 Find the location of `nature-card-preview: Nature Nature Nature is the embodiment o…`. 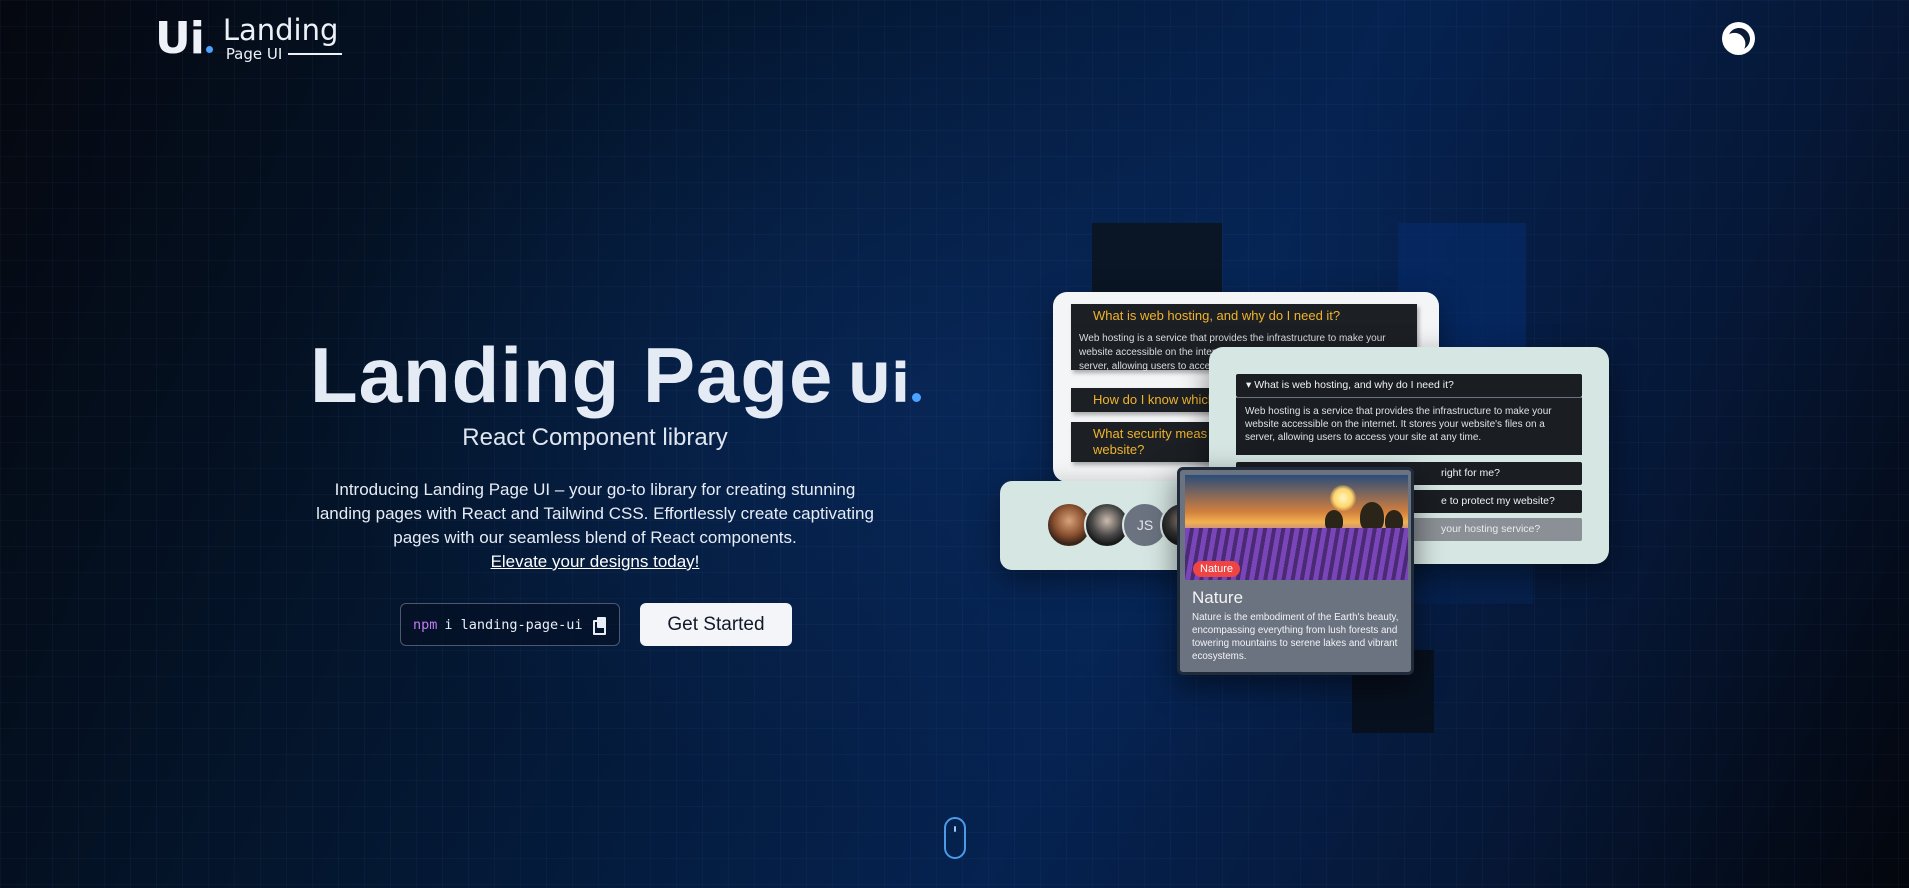

nature-card-preview: Nature Nature Nature is the embodiment o… is located at coordinates (1295, 571).